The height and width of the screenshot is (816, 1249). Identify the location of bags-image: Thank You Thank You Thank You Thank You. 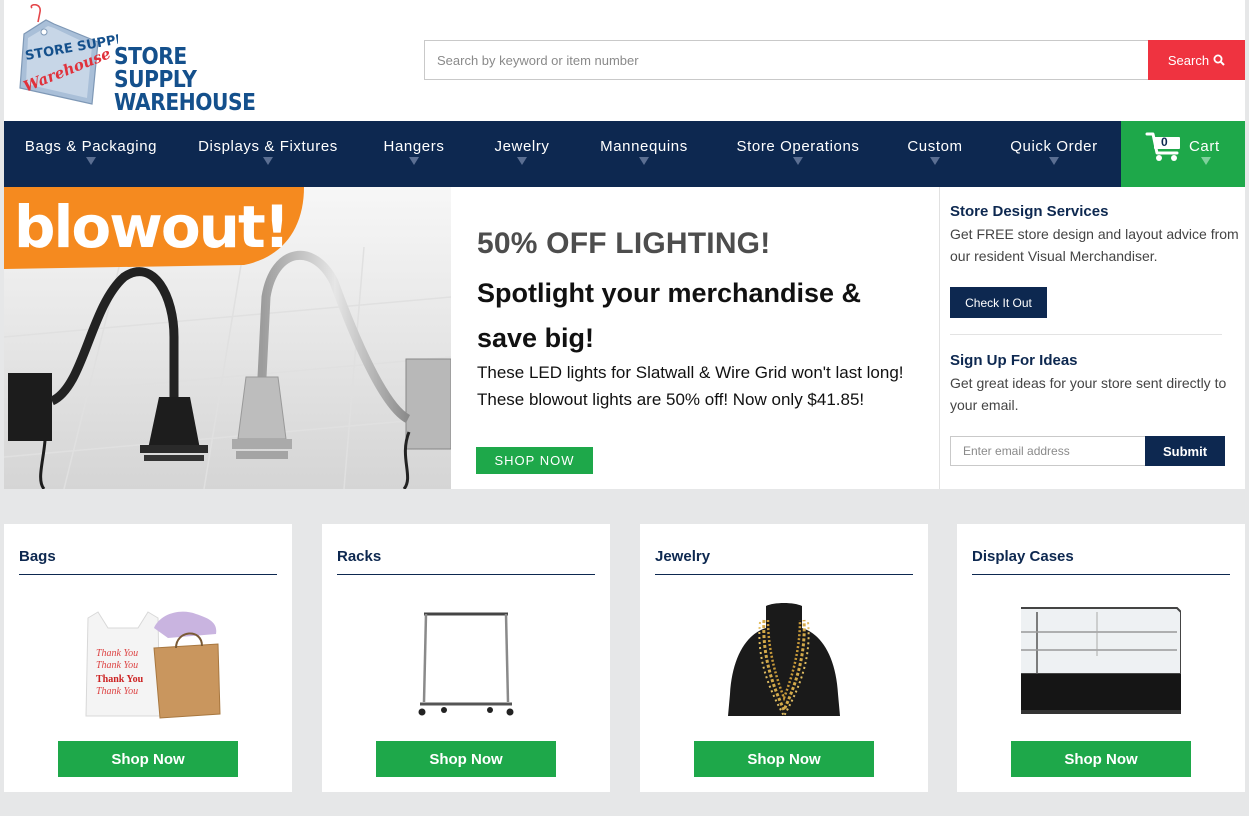
(148, 660).